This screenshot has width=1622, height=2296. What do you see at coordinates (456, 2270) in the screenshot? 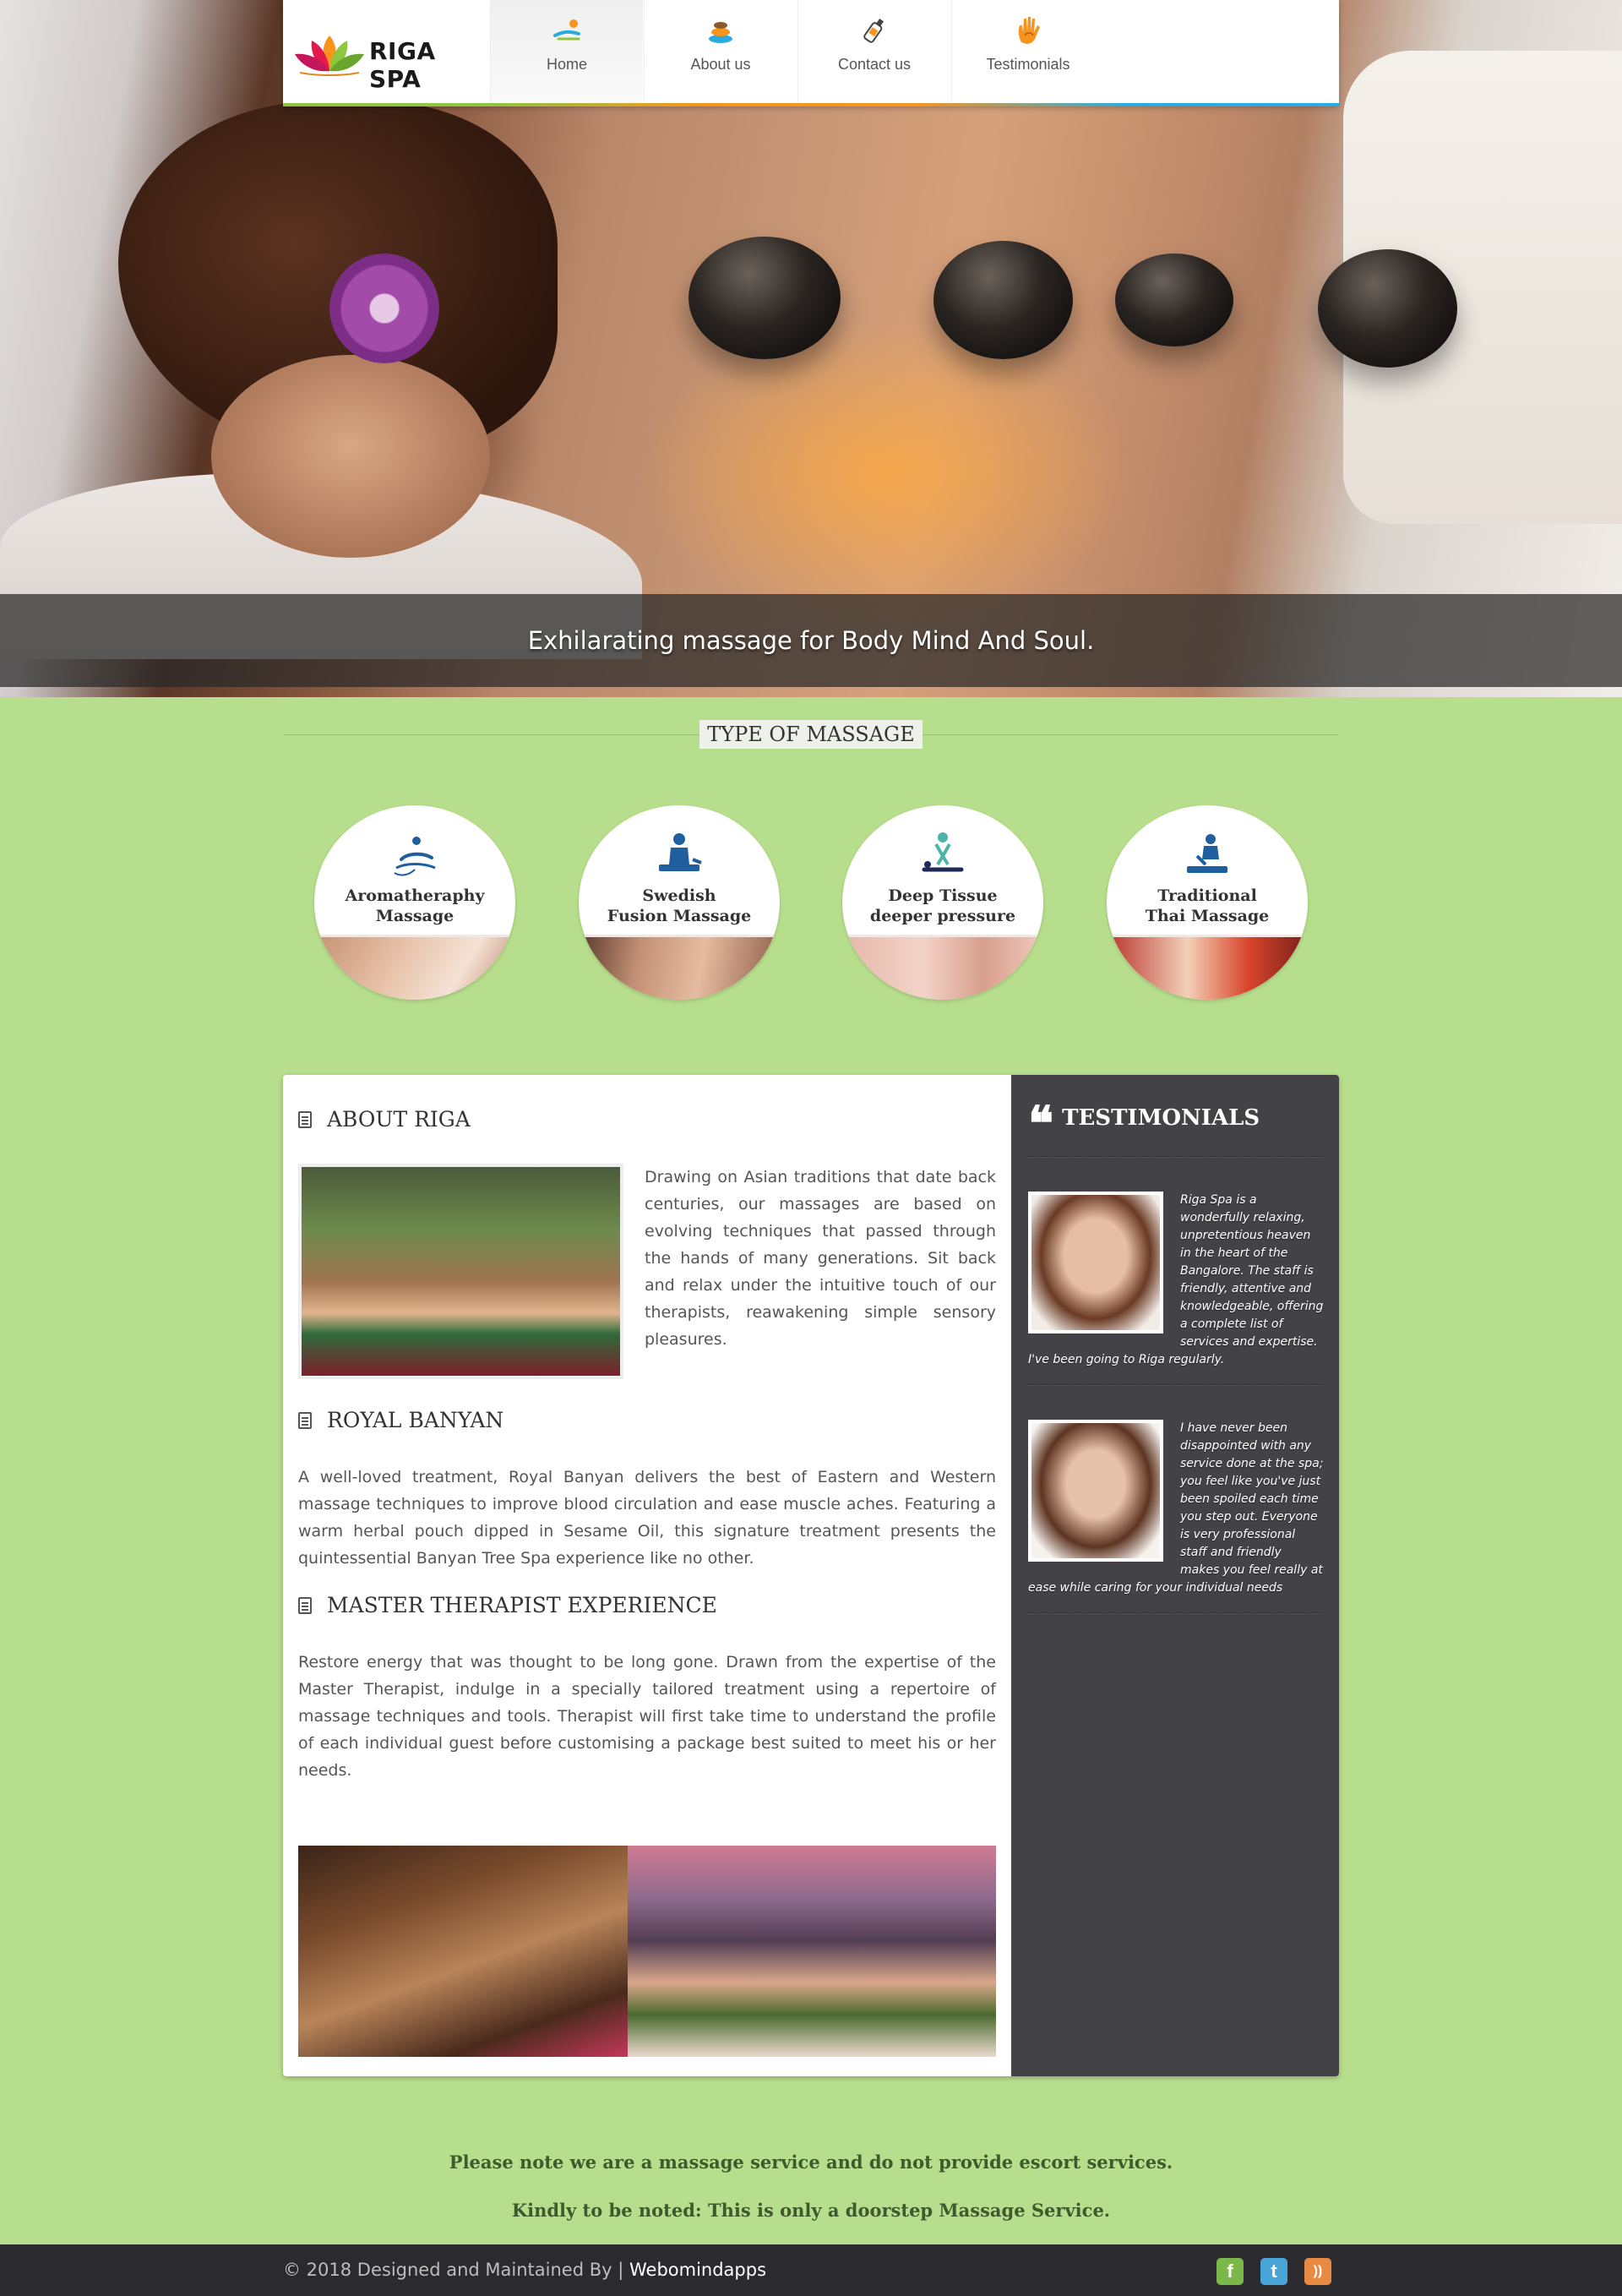
I see `copyright-text: © 2018 Designed and Maintained By |` at bounding box center [456, 2270].